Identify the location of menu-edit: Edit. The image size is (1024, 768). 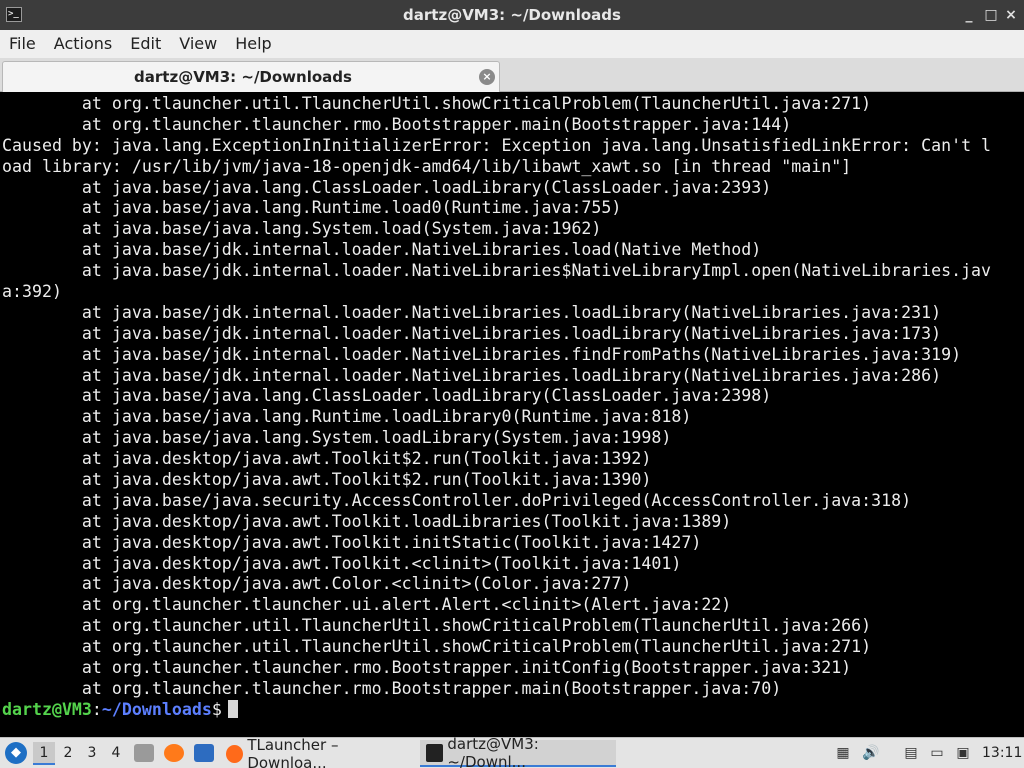
(145, 44).